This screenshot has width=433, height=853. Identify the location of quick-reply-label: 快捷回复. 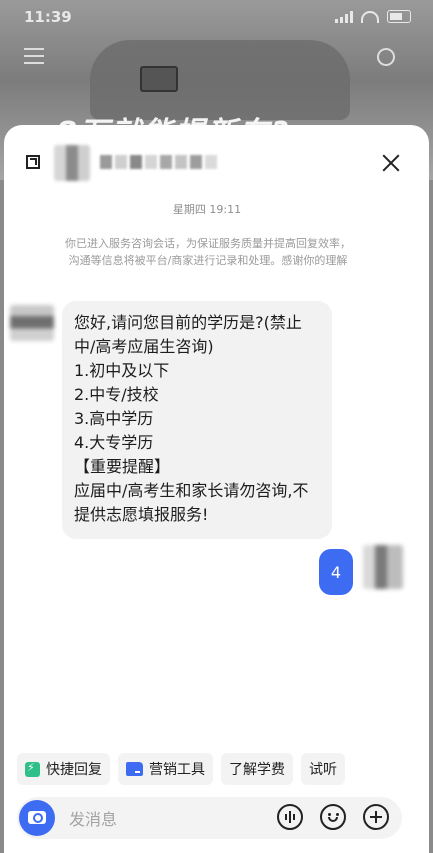
(74, 770).